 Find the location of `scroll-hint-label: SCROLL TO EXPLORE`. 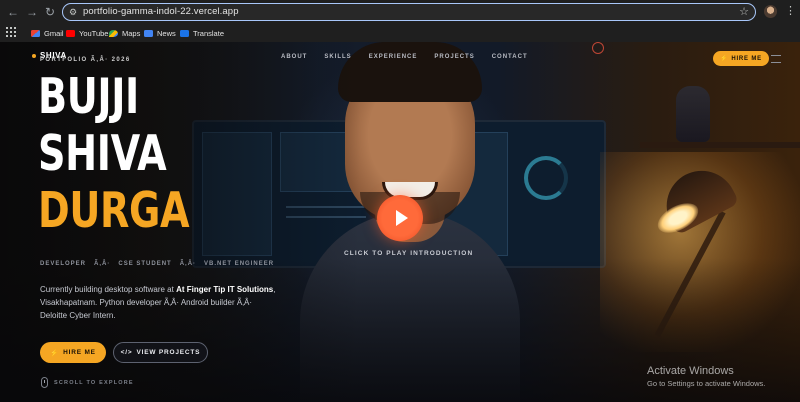

scroll-hint-label: SCROLL TO EXPLORE is located at coordinates (94, 382).